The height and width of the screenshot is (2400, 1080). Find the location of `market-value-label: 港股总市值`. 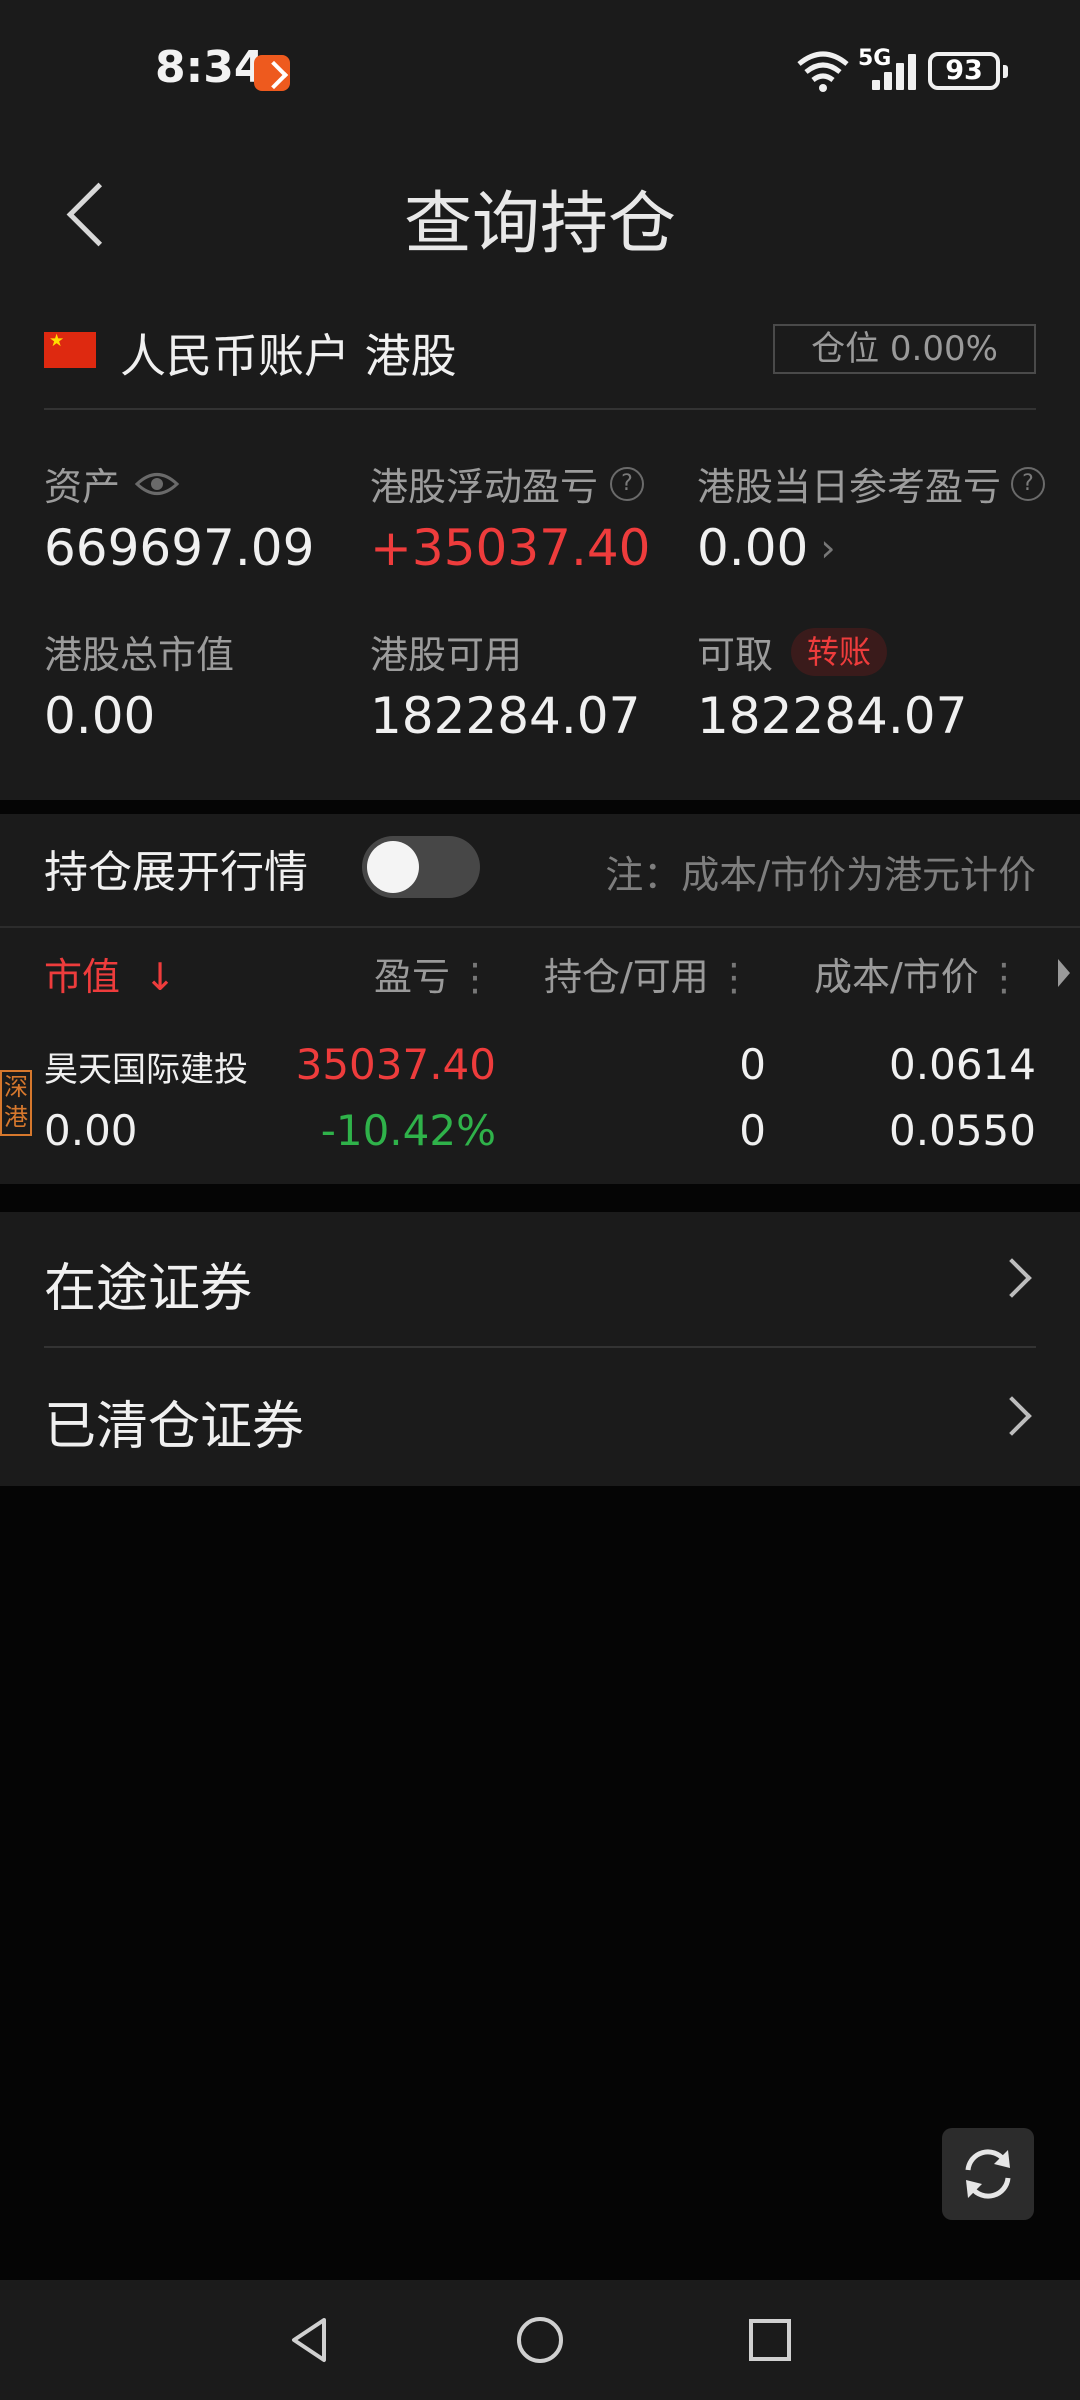

market-value-label: 港股总市值 is located at coordinates (139, 655).